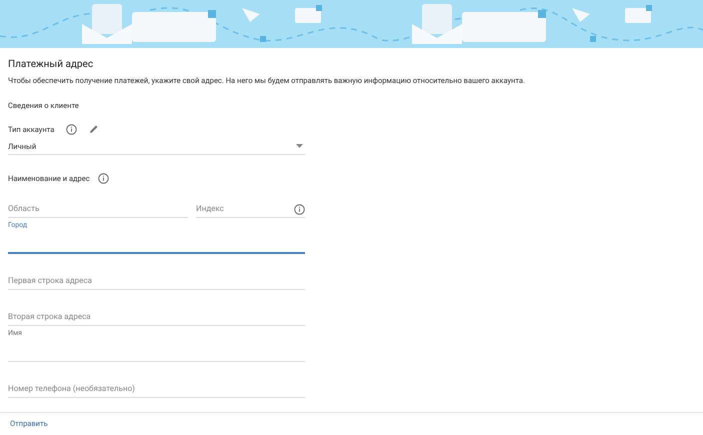  What do you see at coordinates (156, 272) in the screenshot?
I see `text-field: Первая строка адреса` at bounding box center [156, 272].